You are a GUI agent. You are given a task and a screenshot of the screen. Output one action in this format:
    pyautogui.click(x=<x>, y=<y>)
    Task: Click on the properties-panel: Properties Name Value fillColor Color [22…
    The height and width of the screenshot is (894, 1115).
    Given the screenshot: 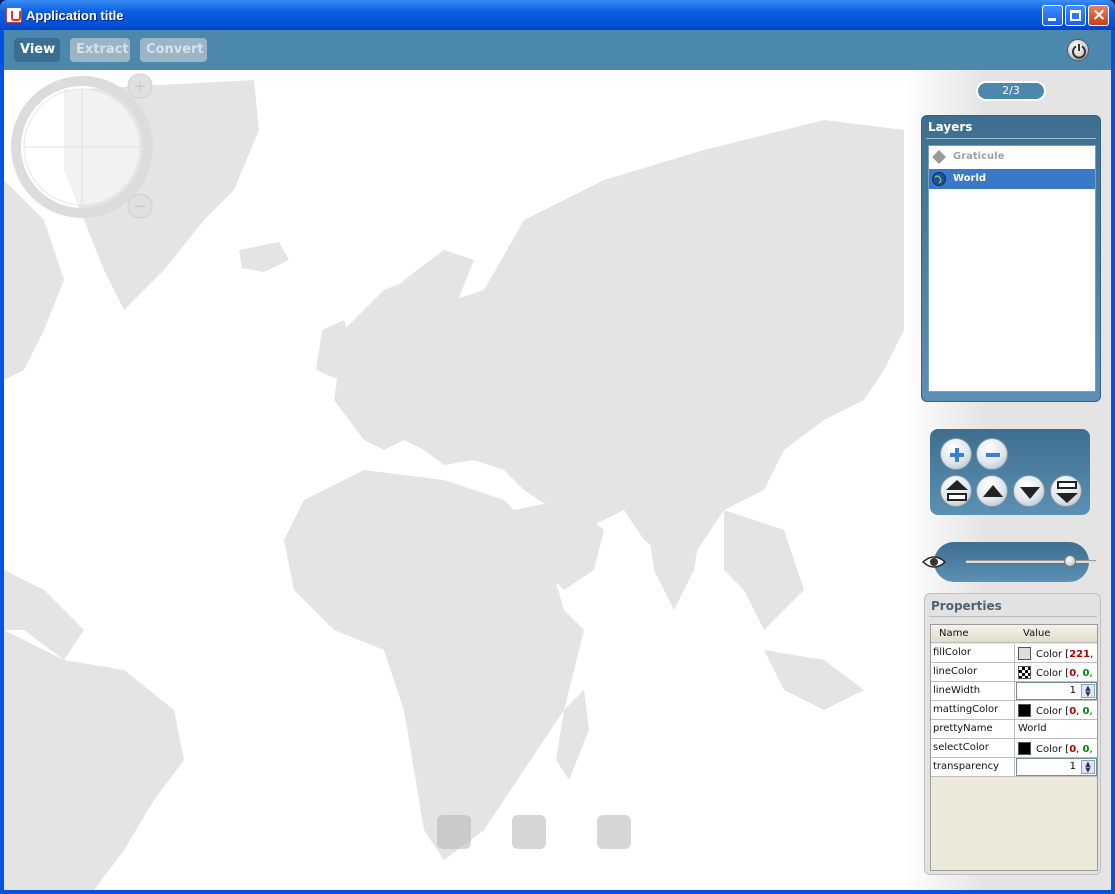 What is the action you would take?
    pyautogui.click(x=1012, y=734)
    